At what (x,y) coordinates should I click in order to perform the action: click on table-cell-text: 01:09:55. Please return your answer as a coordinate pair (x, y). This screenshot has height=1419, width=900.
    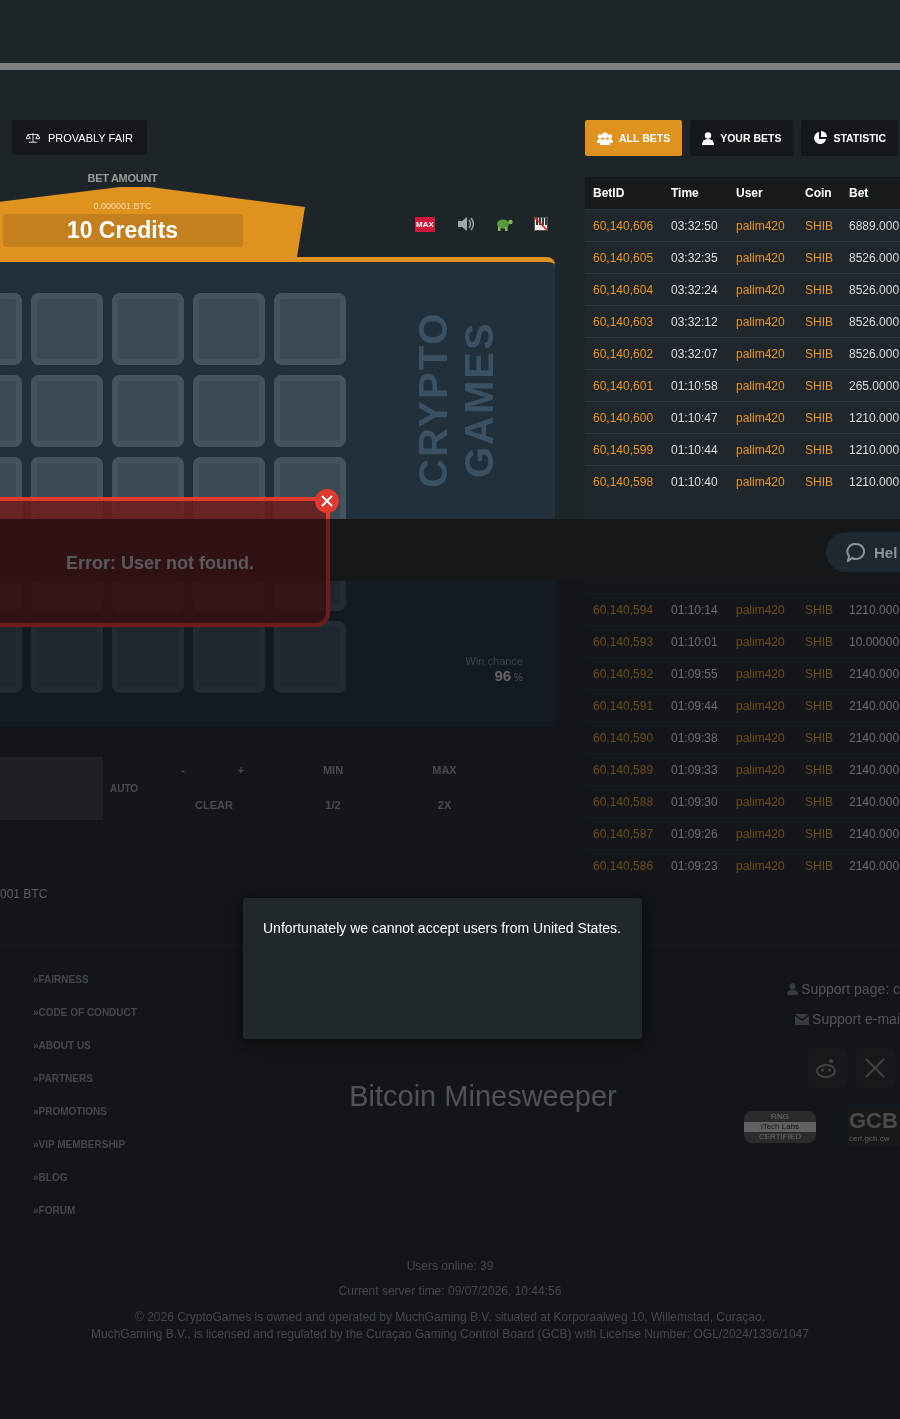
    Looking at the image, I should click on (695, 673).